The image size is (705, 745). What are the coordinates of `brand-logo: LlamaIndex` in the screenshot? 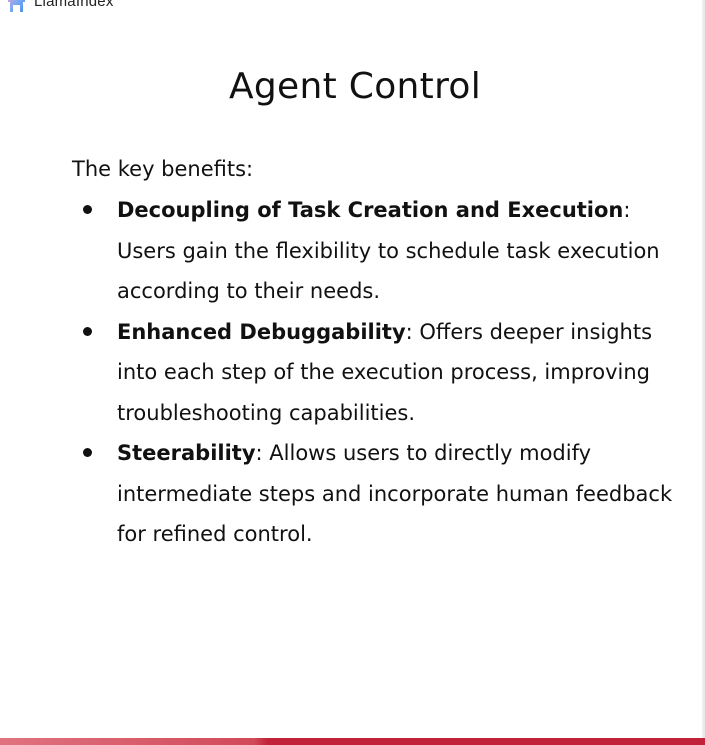 It's located at (59, 6).